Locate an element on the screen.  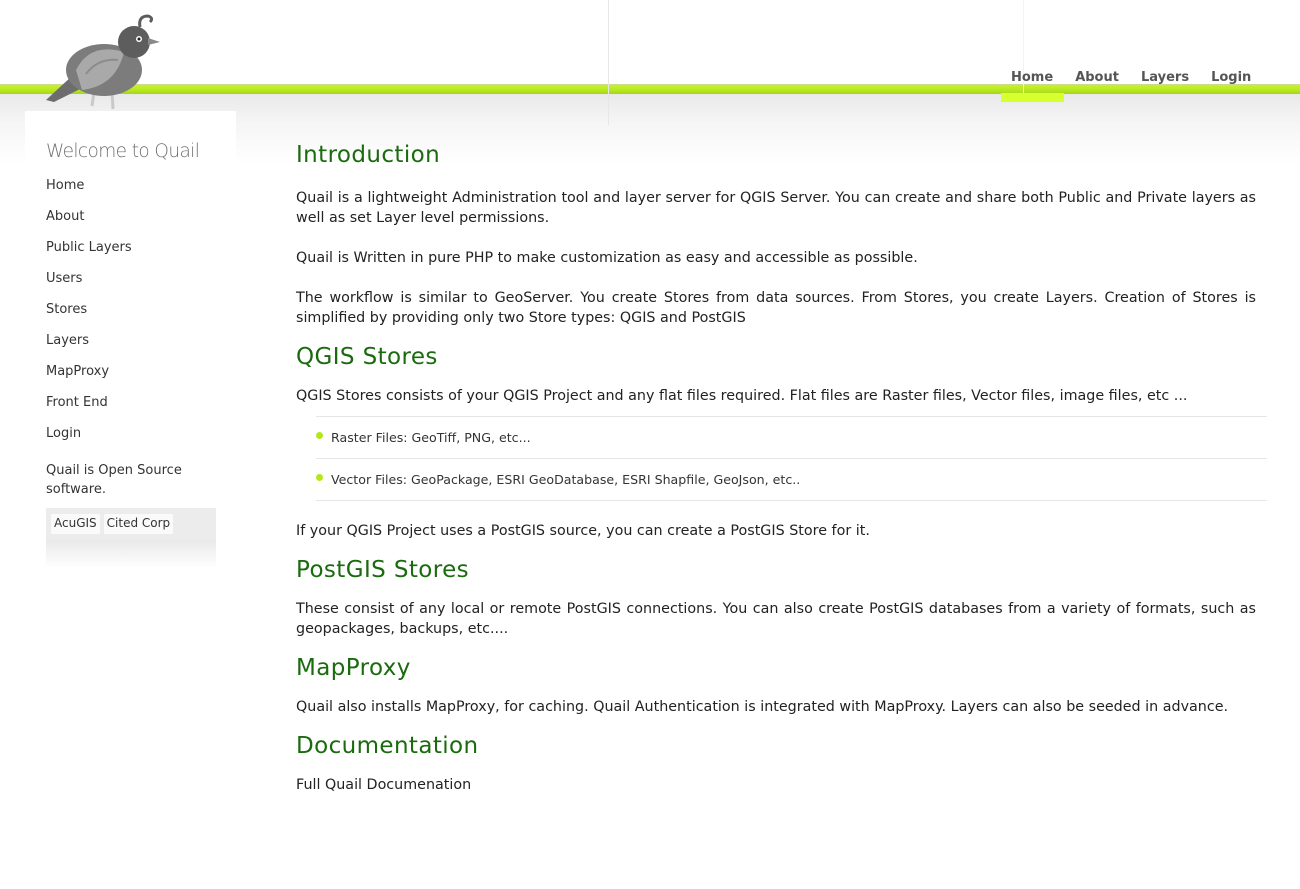
heading-postgis-stores: PostGIS Stores is located at coordinates (383, 570).